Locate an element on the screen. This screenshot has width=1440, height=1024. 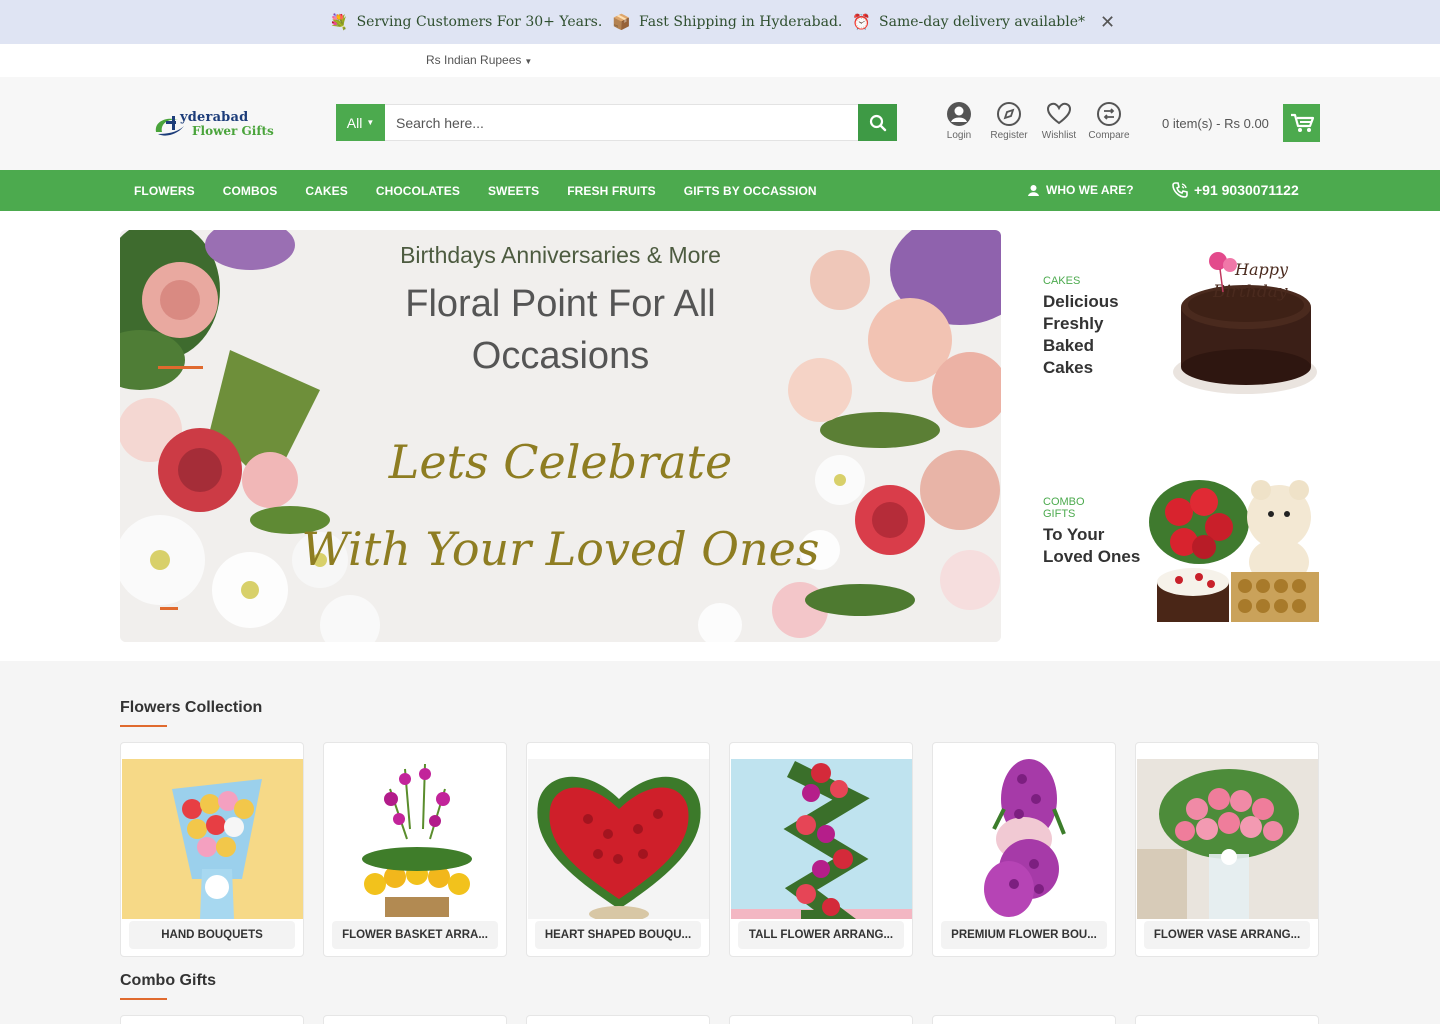
combo-gift-image is located at coordinates (1234, 557).